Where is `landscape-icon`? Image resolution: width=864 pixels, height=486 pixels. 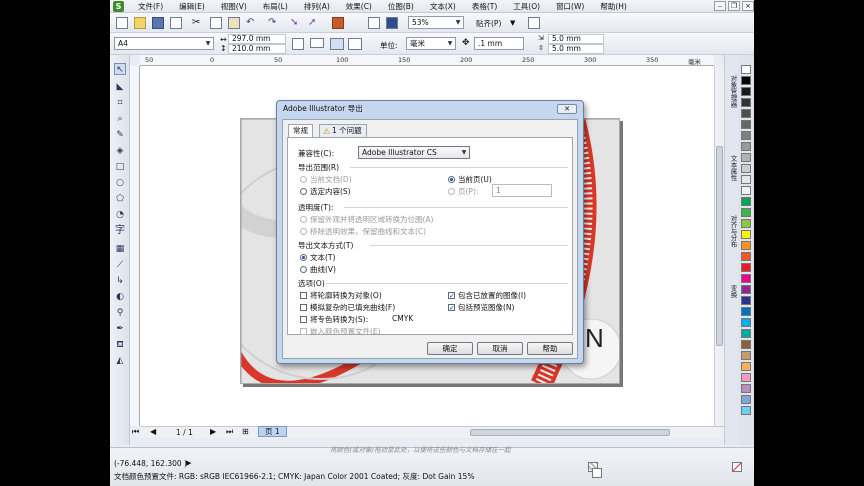
landscape-icon is located at coordinates (317, 43).